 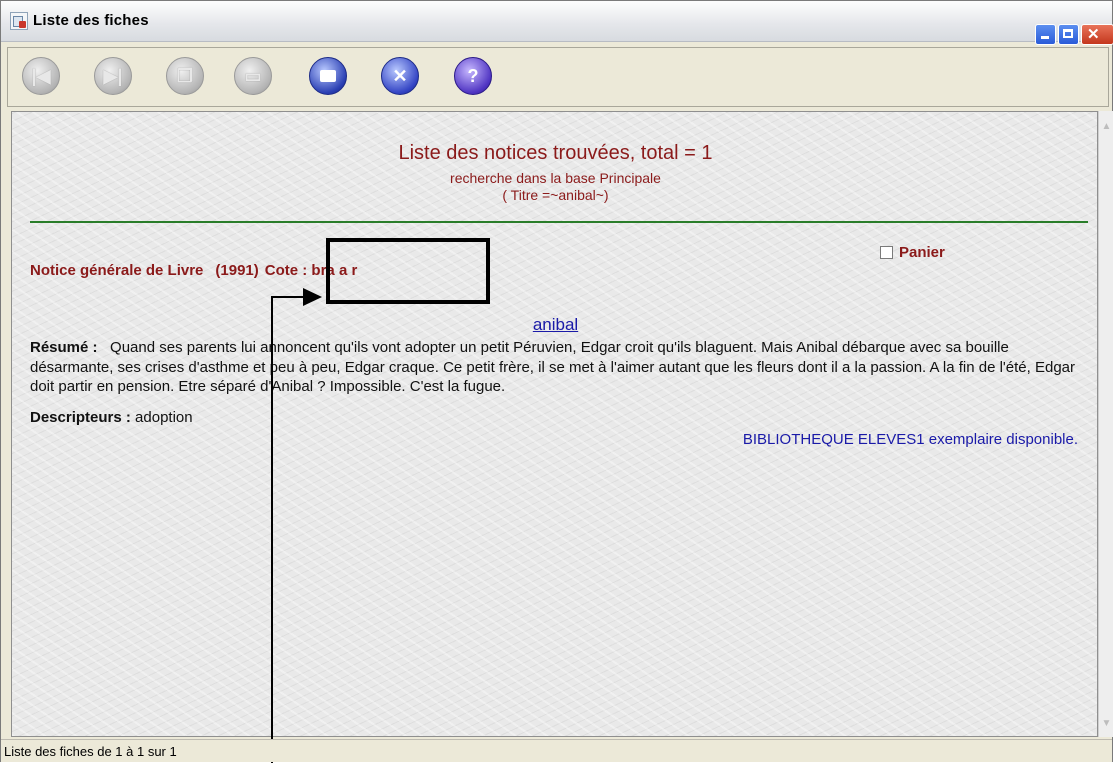 I want to click on first-icon: |◀, so click(x=41, y=75).